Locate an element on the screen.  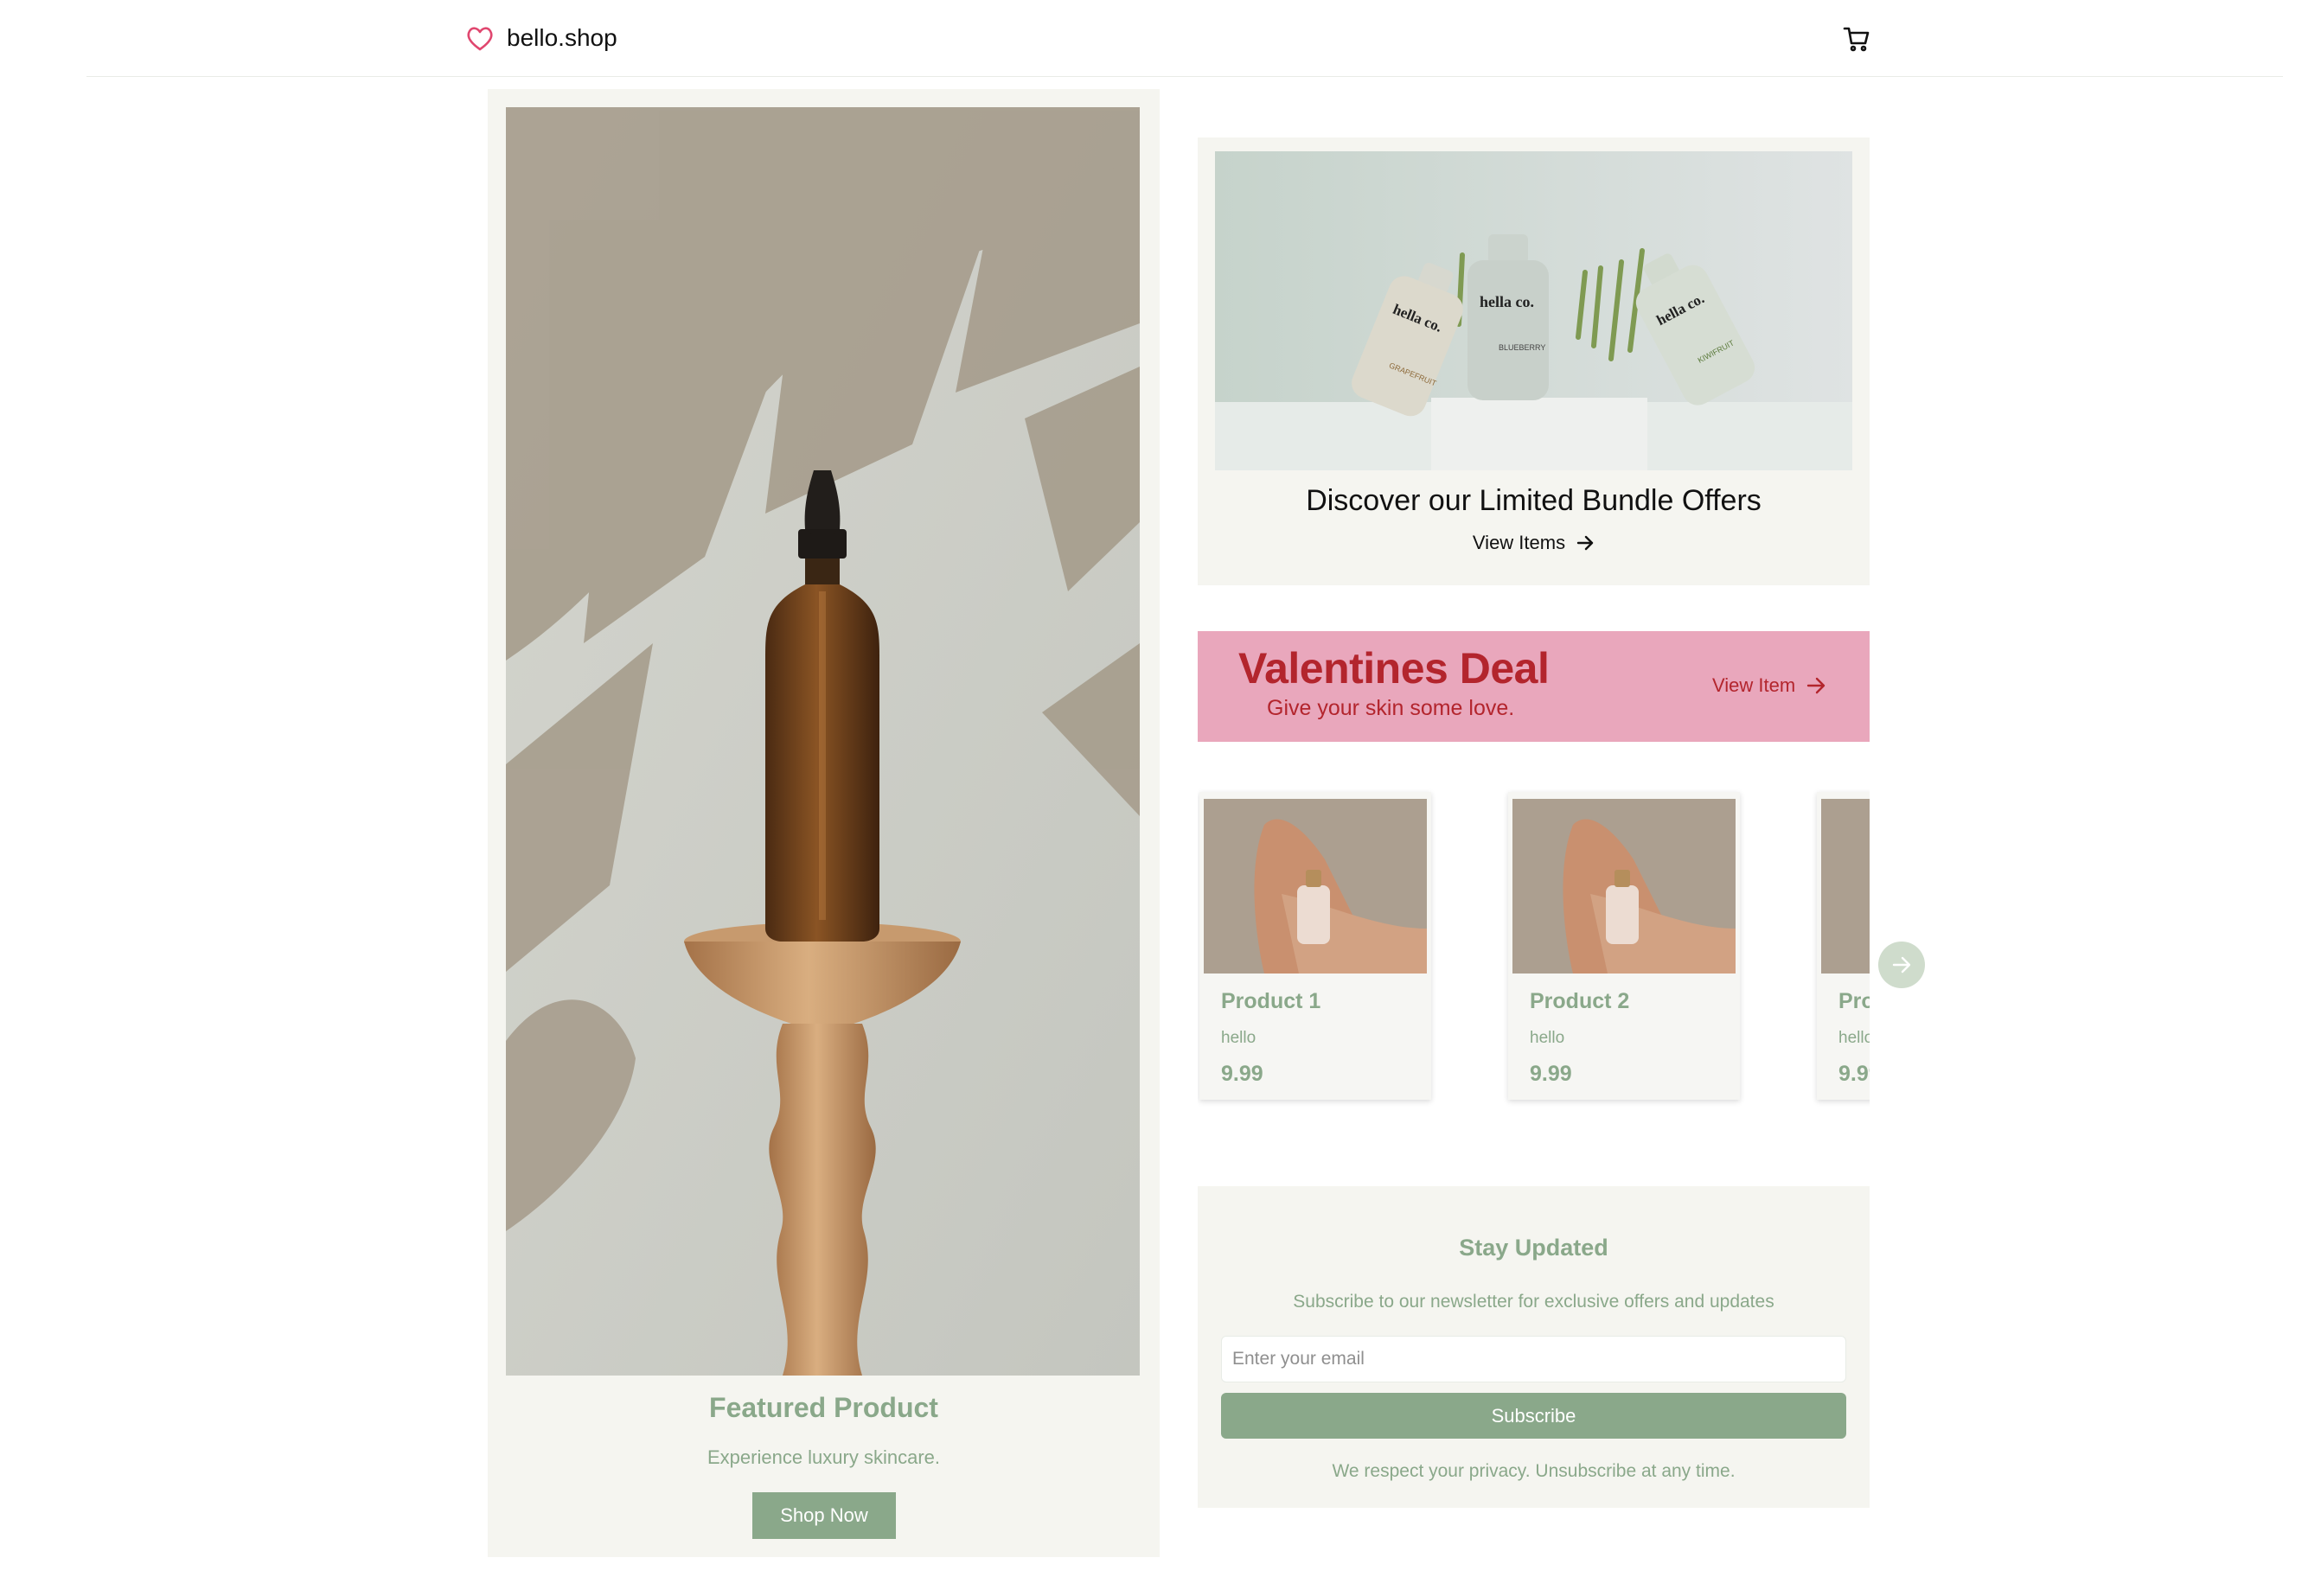
newsletter-title: Stay Updated is located at coordinates (1533, 1248).